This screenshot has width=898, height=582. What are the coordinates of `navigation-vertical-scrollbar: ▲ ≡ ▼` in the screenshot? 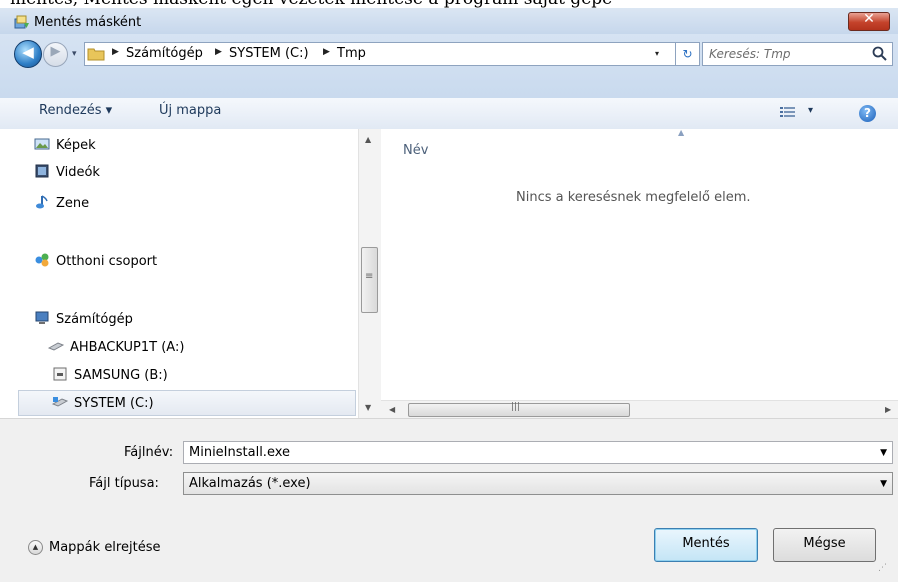 It's located at (369, 273).